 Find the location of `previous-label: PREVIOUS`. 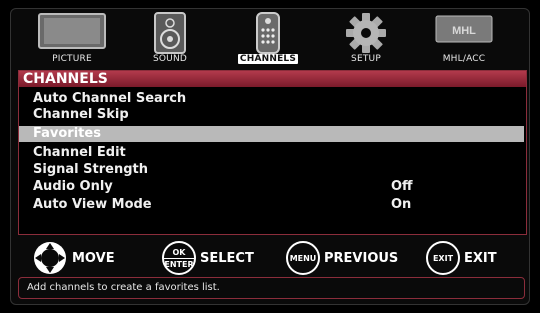

previous-label: PREVIOUS is located at coordinates (361, 258).